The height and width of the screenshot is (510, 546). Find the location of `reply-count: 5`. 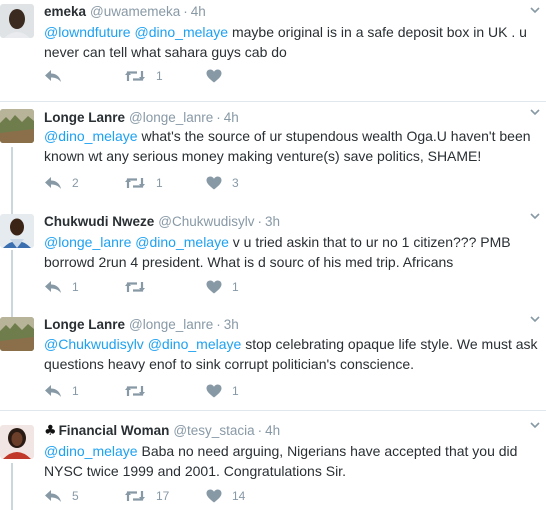

reply-count: 5 is located at coordinates (75, 496).